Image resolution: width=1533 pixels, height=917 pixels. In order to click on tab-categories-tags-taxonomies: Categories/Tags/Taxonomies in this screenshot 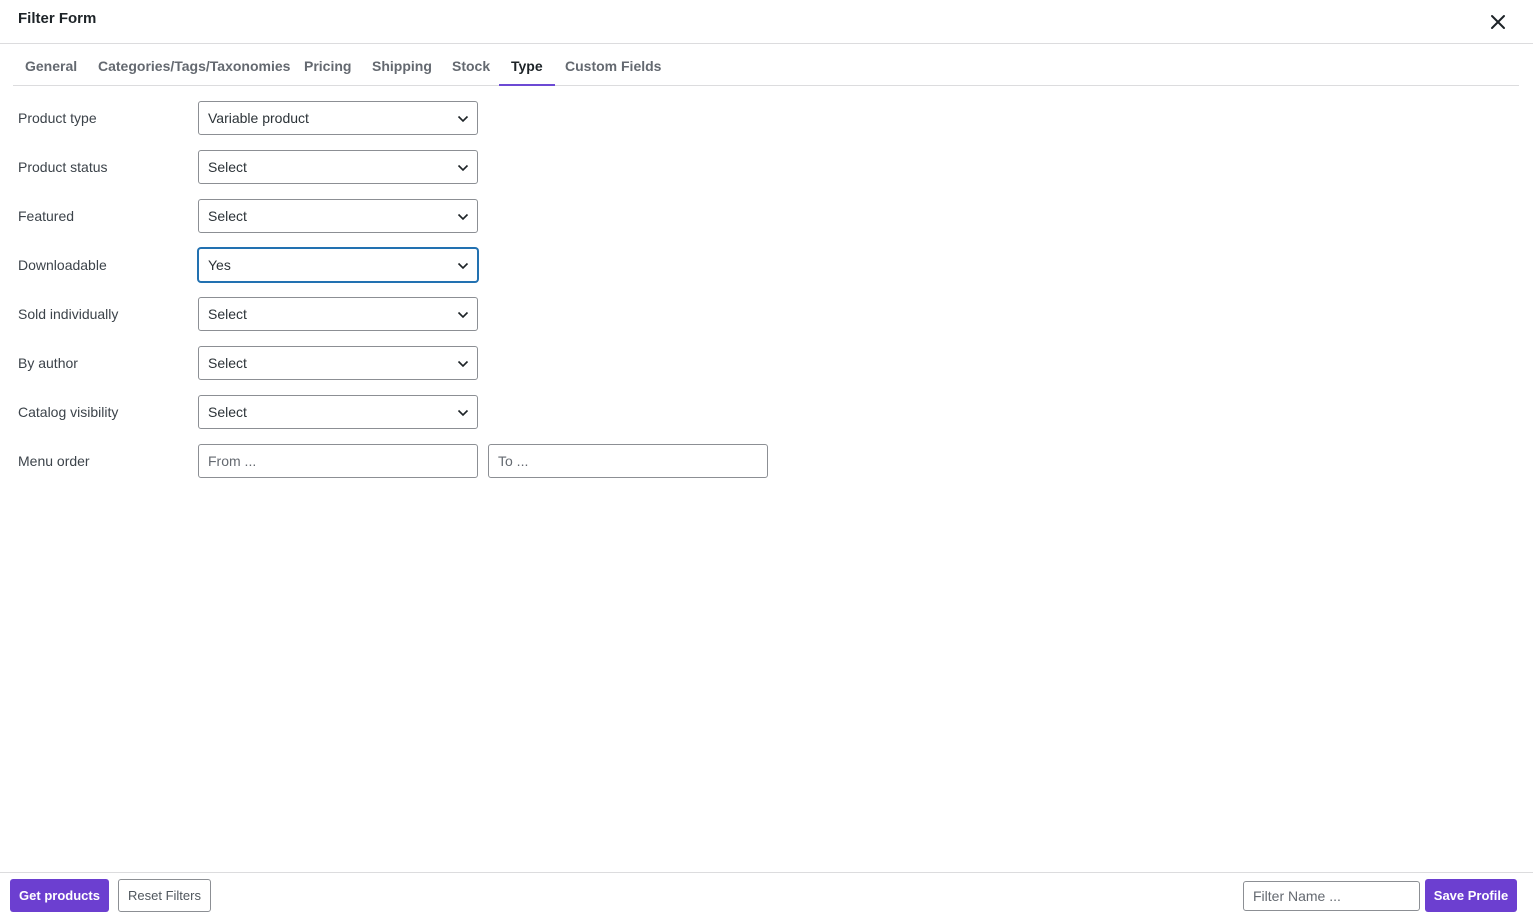, I will do `click(194, 65)`.